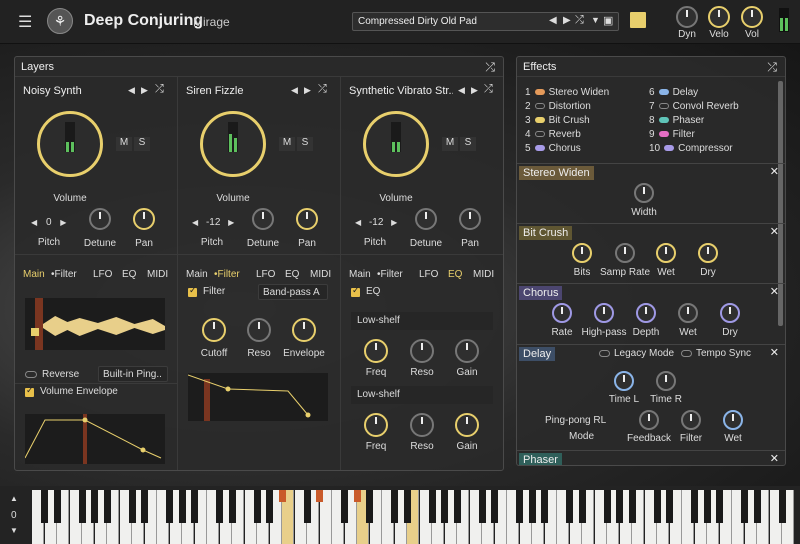 The height and width of the screenshot is (544, 800). Describe the element at coordinates (625, 253) in the screenshot. I see `samp-rate-knob` at that location.